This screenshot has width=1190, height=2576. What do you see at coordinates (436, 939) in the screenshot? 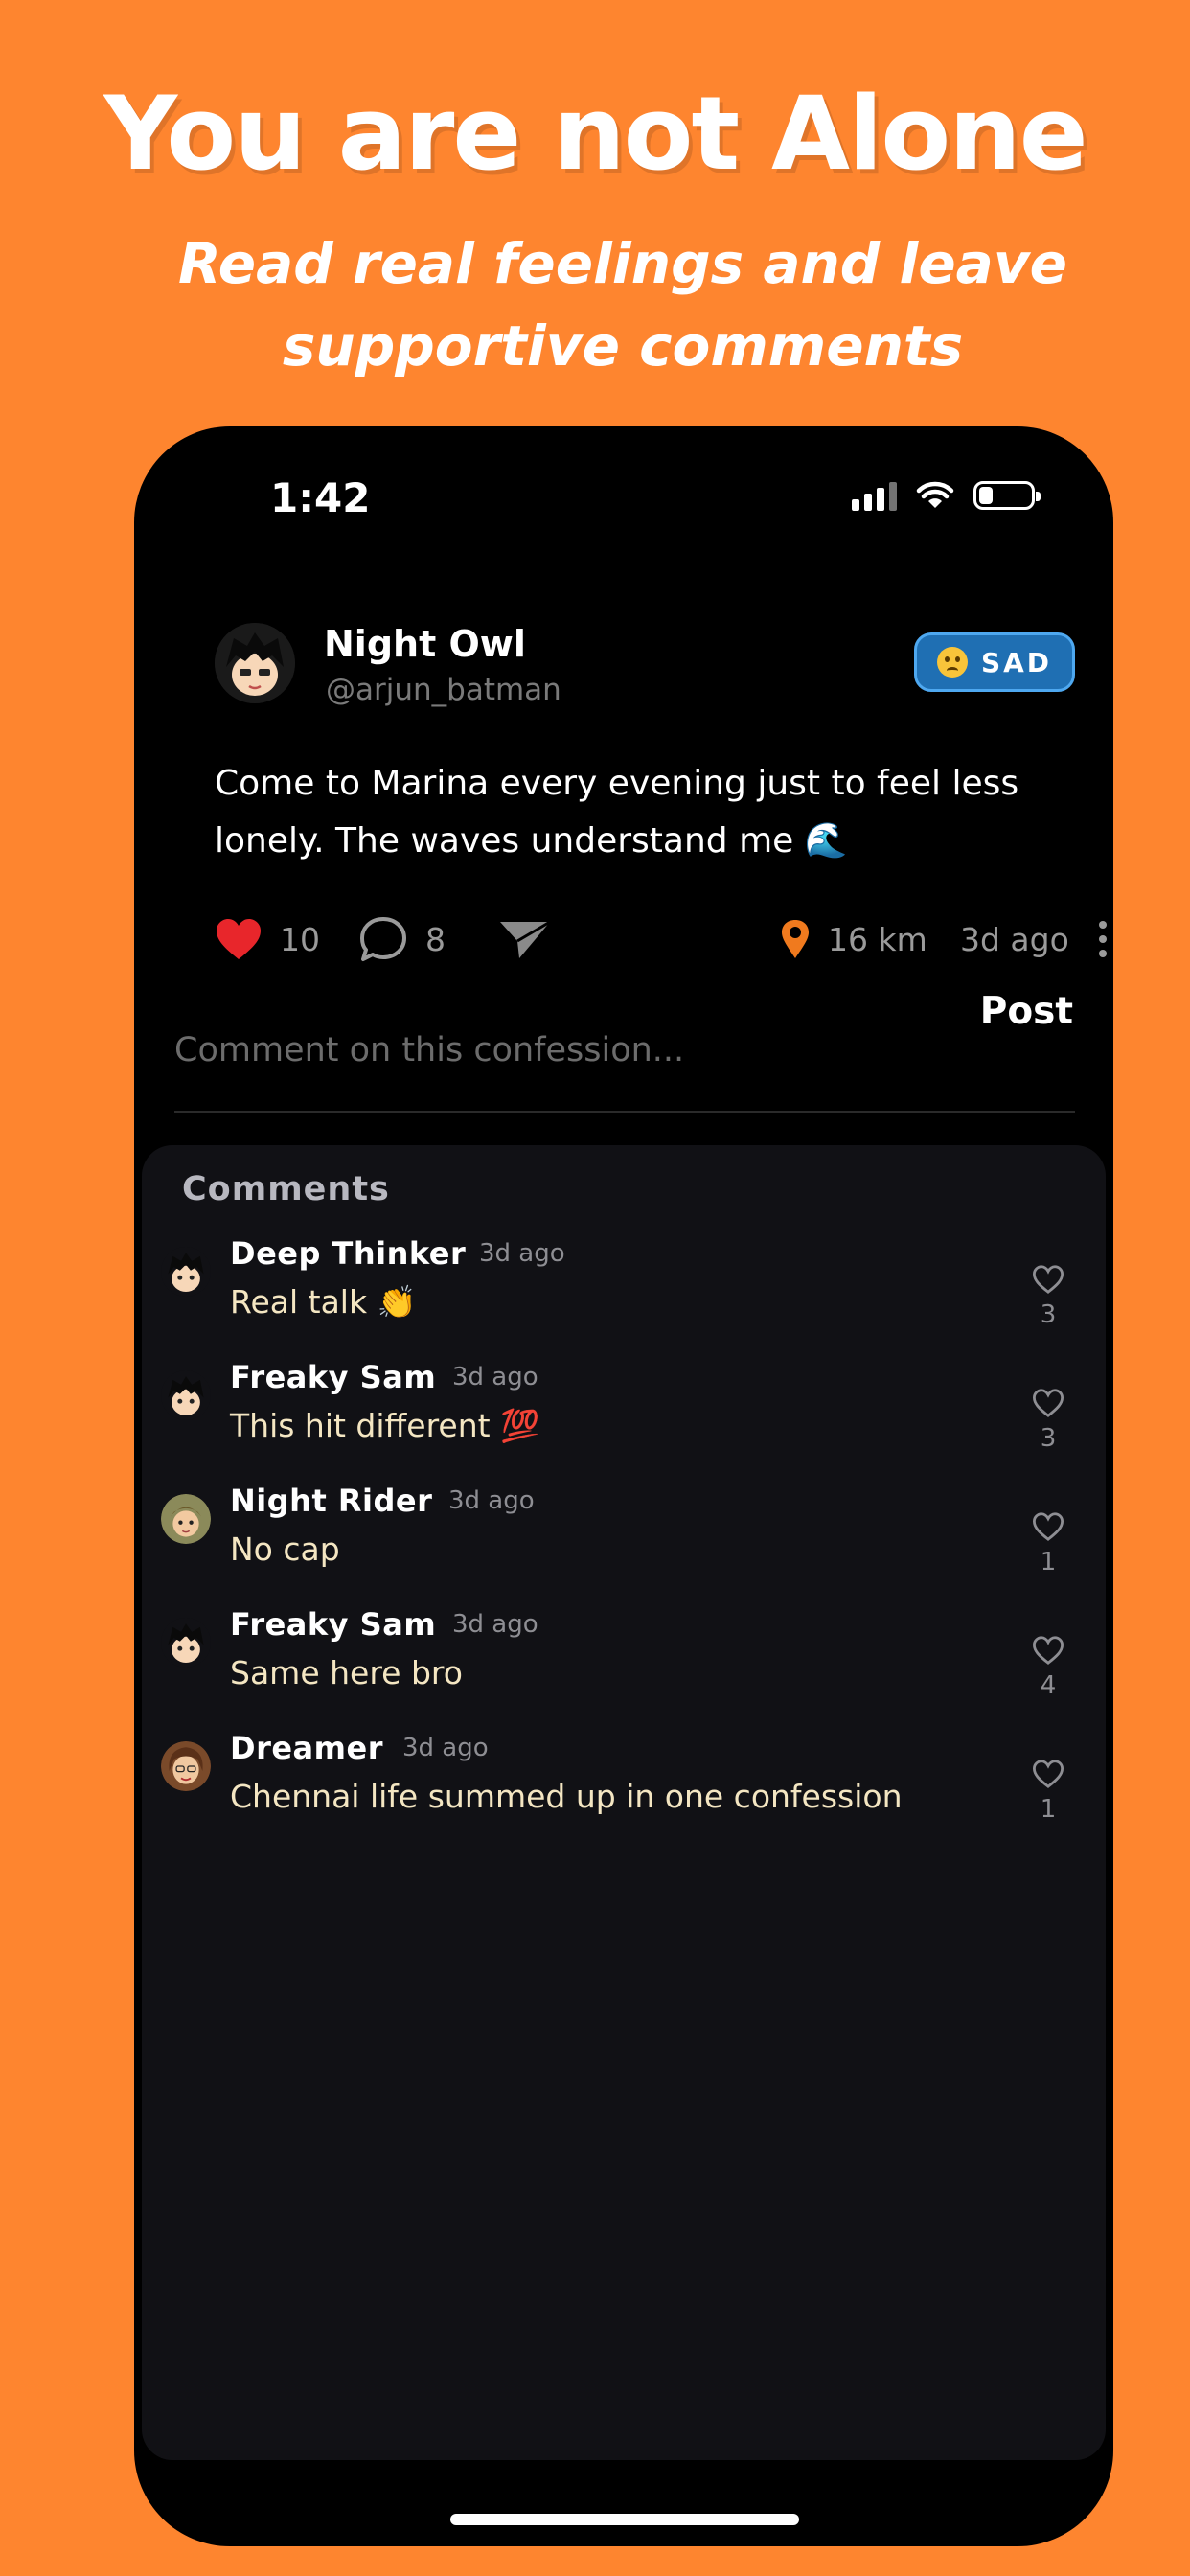
I see `comment-count: 8` at bounding box center [436, 939].